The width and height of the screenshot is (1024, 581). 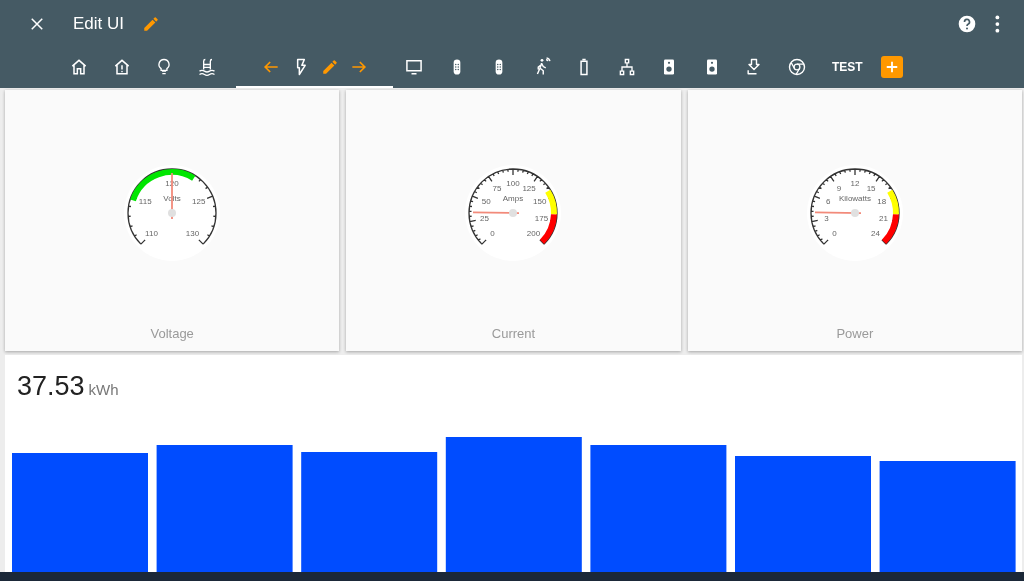 I want to click on gauge-scale-label: 50, so click(x=487, y=201).